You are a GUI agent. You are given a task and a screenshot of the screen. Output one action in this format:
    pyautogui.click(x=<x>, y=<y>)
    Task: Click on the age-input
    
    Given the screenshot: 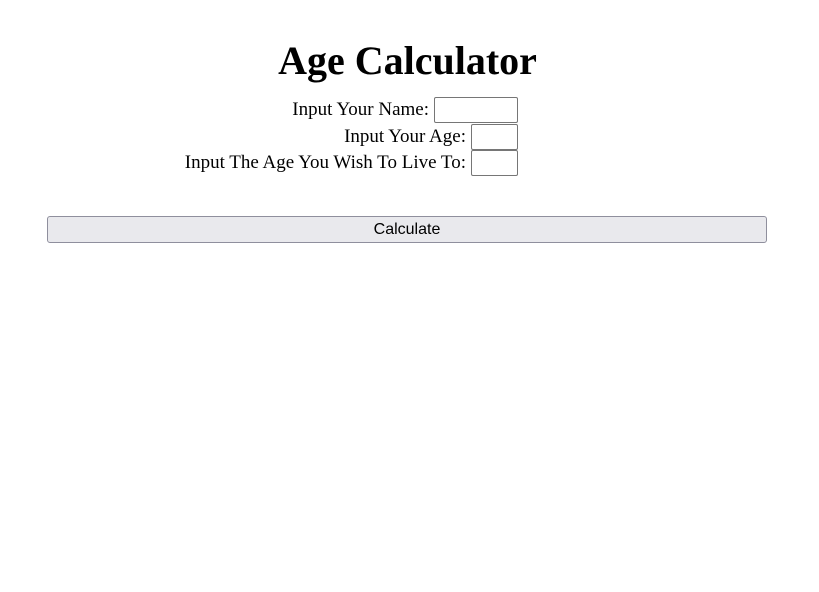 What is the action you would take?
    pyautogui.click(x=494, y=137)
    